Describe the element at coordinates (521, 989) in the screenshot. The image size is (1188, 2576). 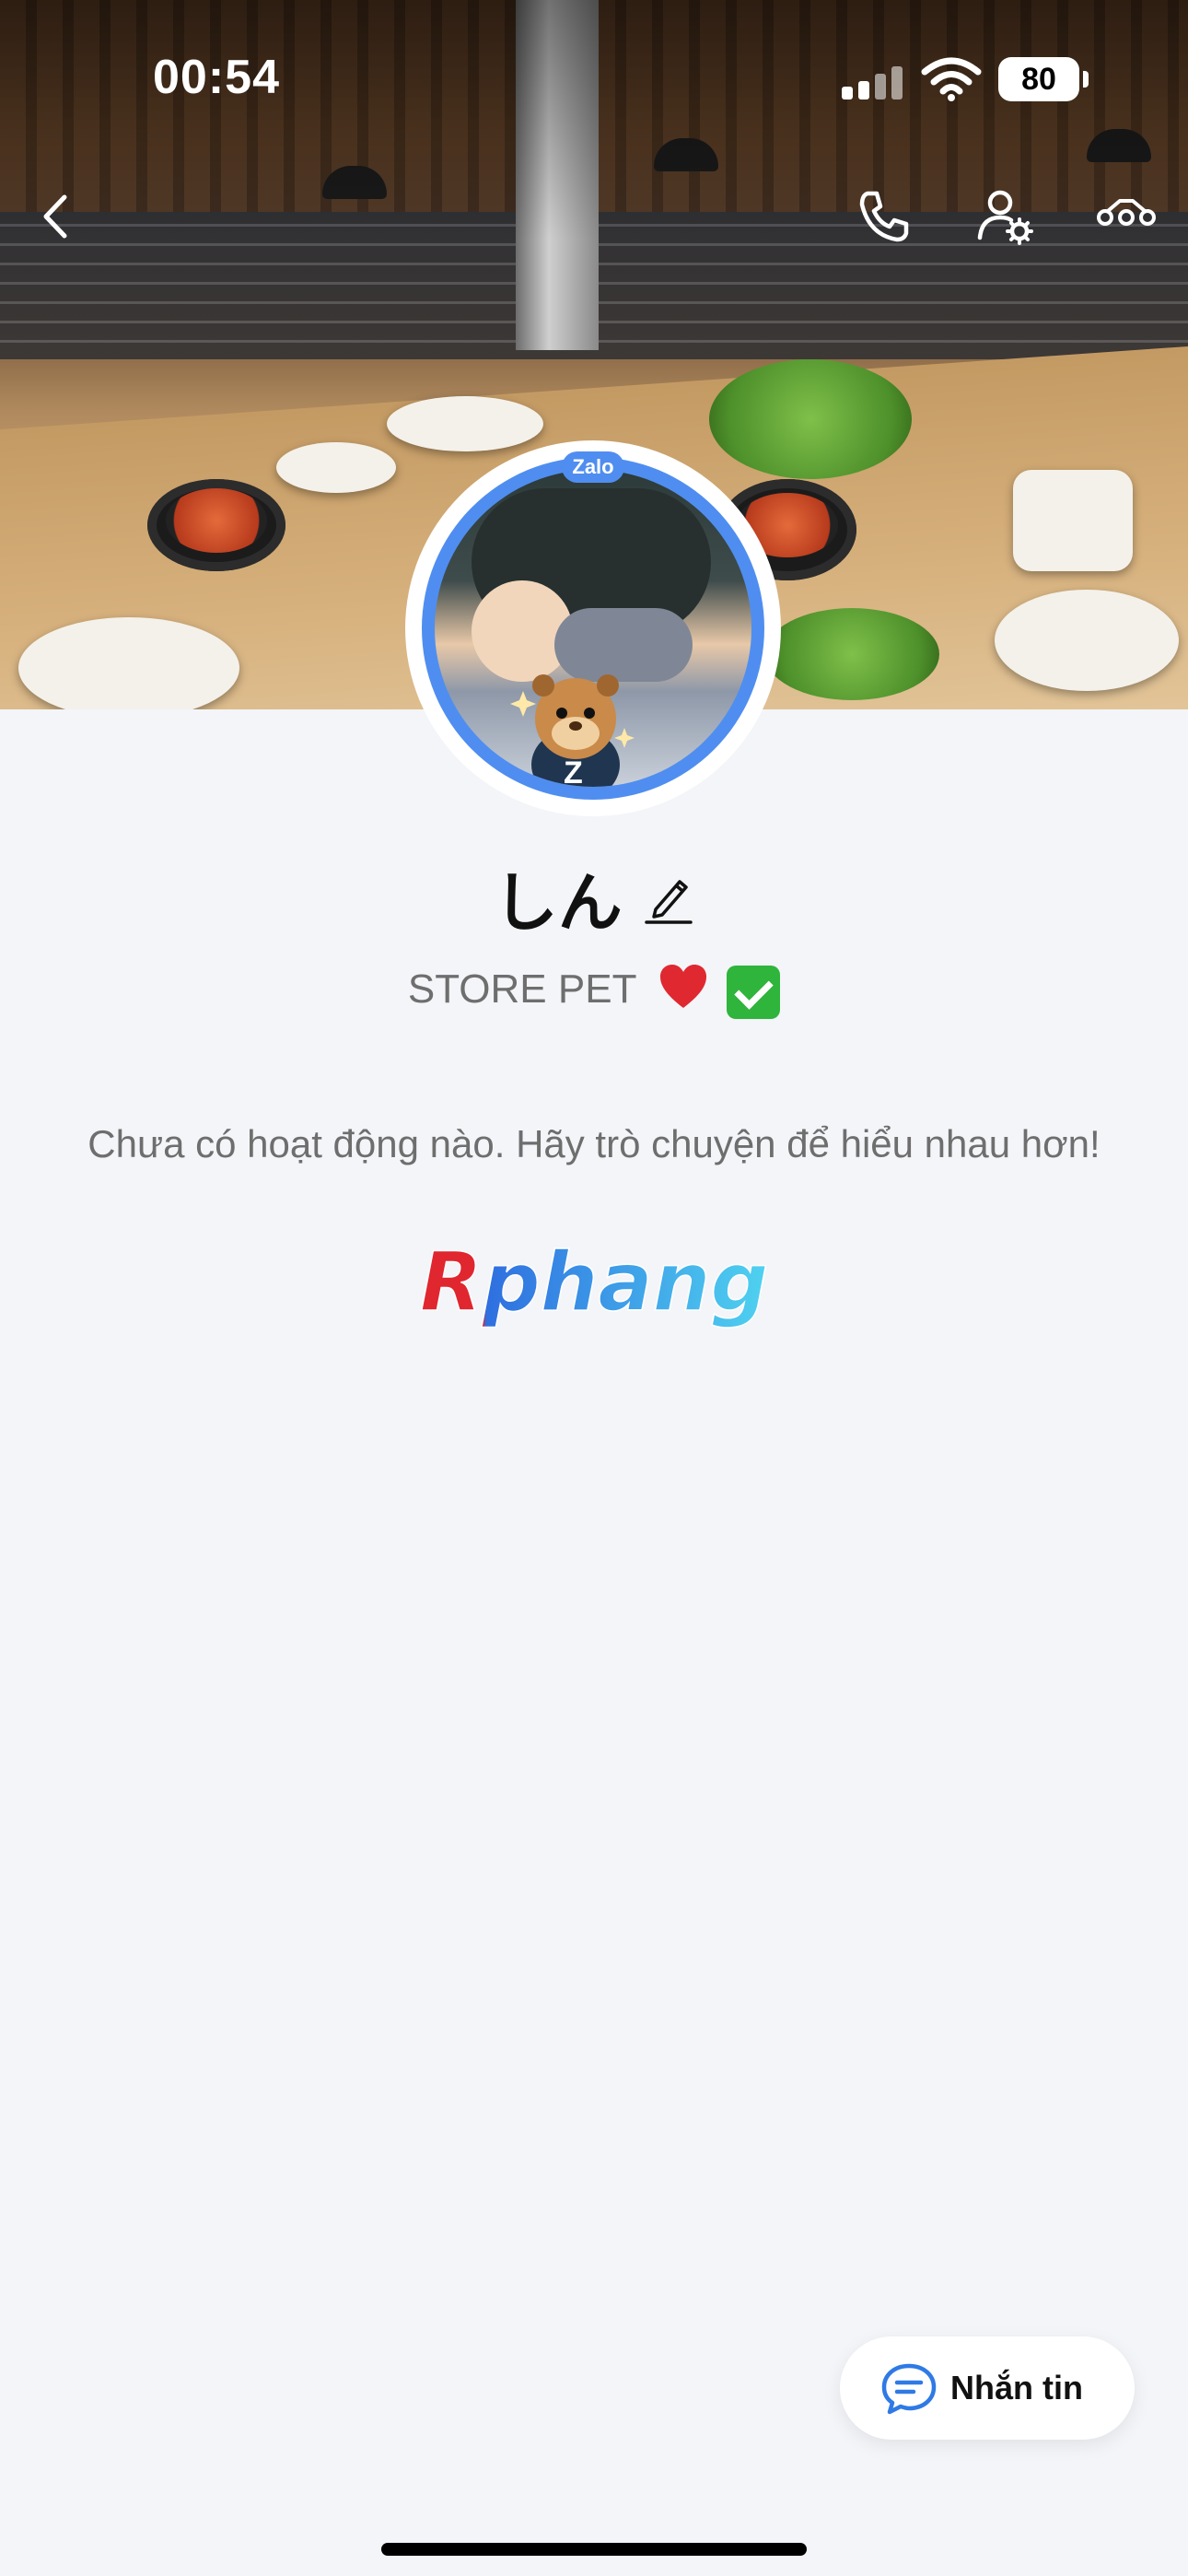
I see `bio-text: STORE PET` at that location.